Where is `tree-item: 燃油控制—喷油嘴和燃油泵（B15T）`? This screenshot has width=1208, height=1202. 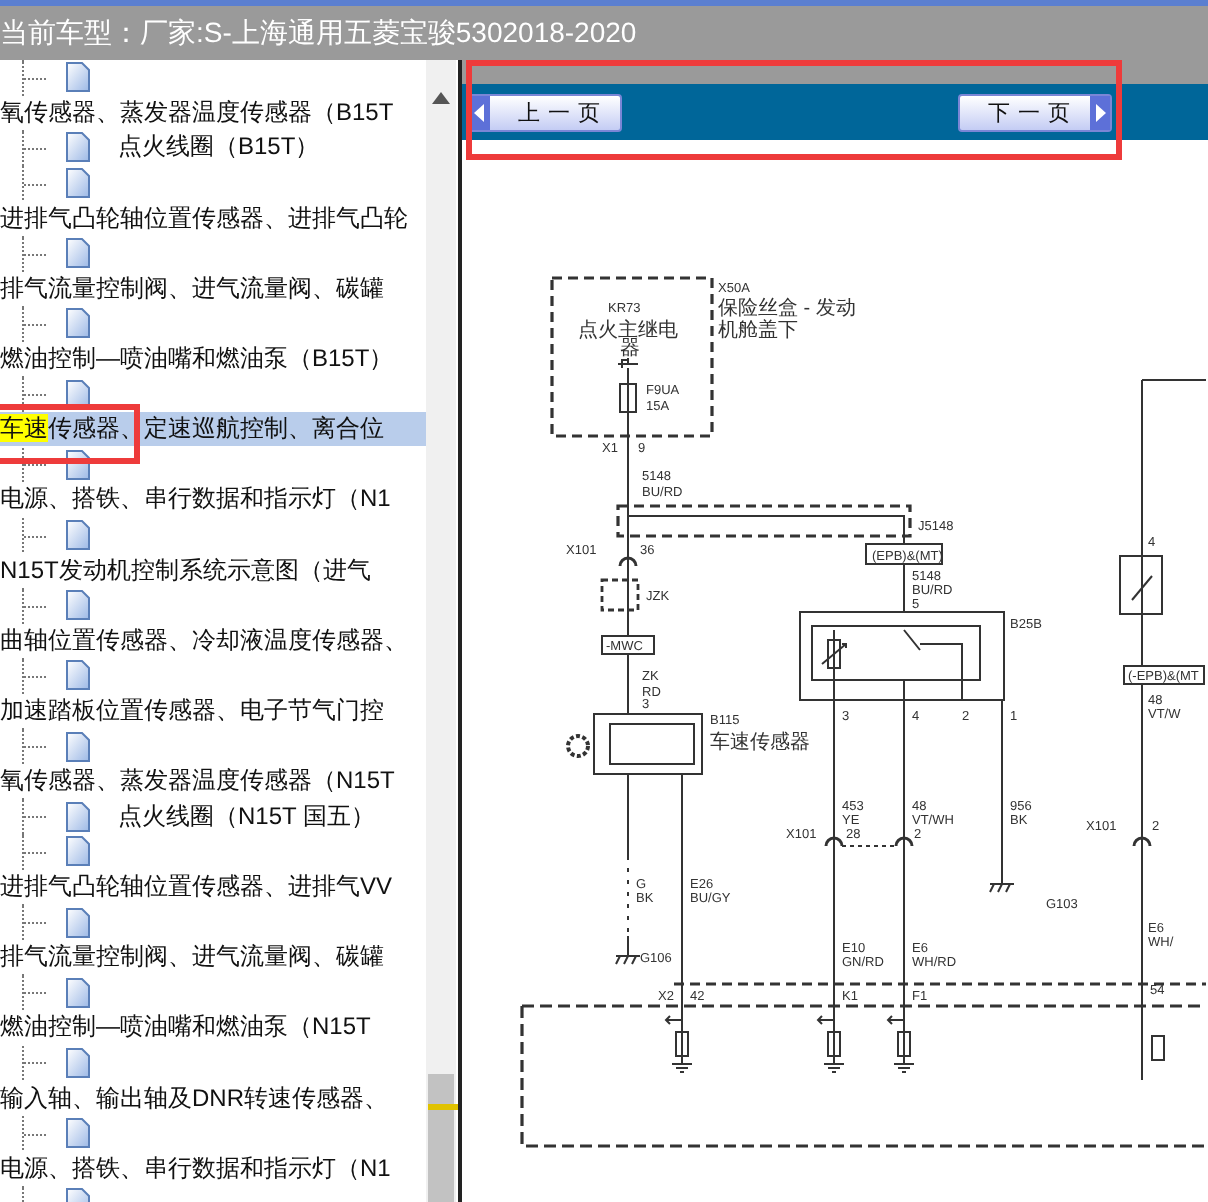 tree-item: 燃油控制—喷油嘴和燃油泵（B15T） is located at coordinates (213, 359).